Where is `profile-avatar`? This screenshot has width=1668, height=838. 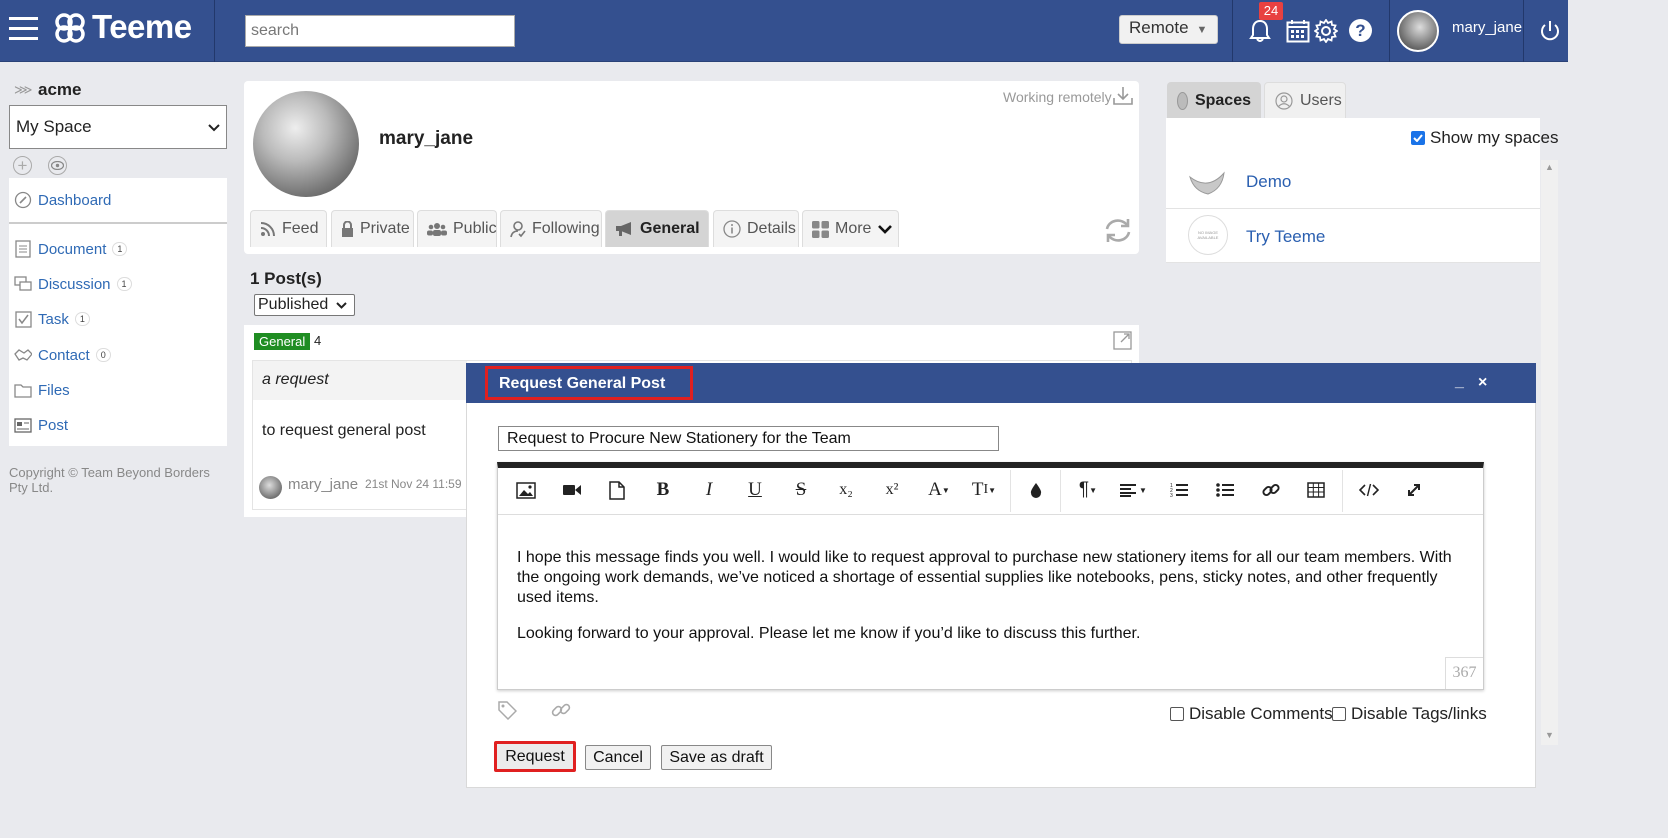
profile-avatar is located at coordinates (306, 144).